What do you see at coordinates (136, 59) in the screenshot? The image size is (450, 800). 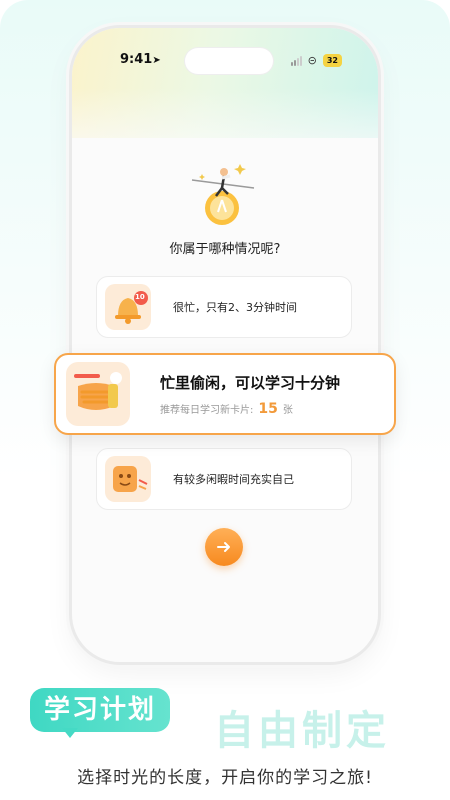 I see `status-time-text: 9:41` at bounding box center [136, 59].